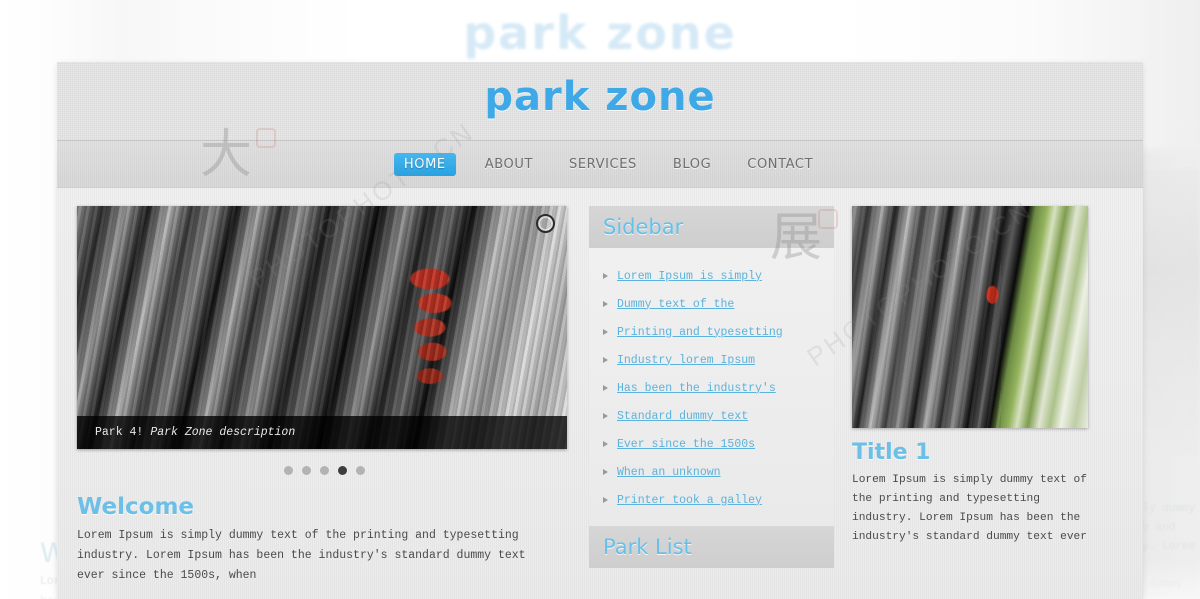  I want to click on circle-ring-icon, so click(545, 223).